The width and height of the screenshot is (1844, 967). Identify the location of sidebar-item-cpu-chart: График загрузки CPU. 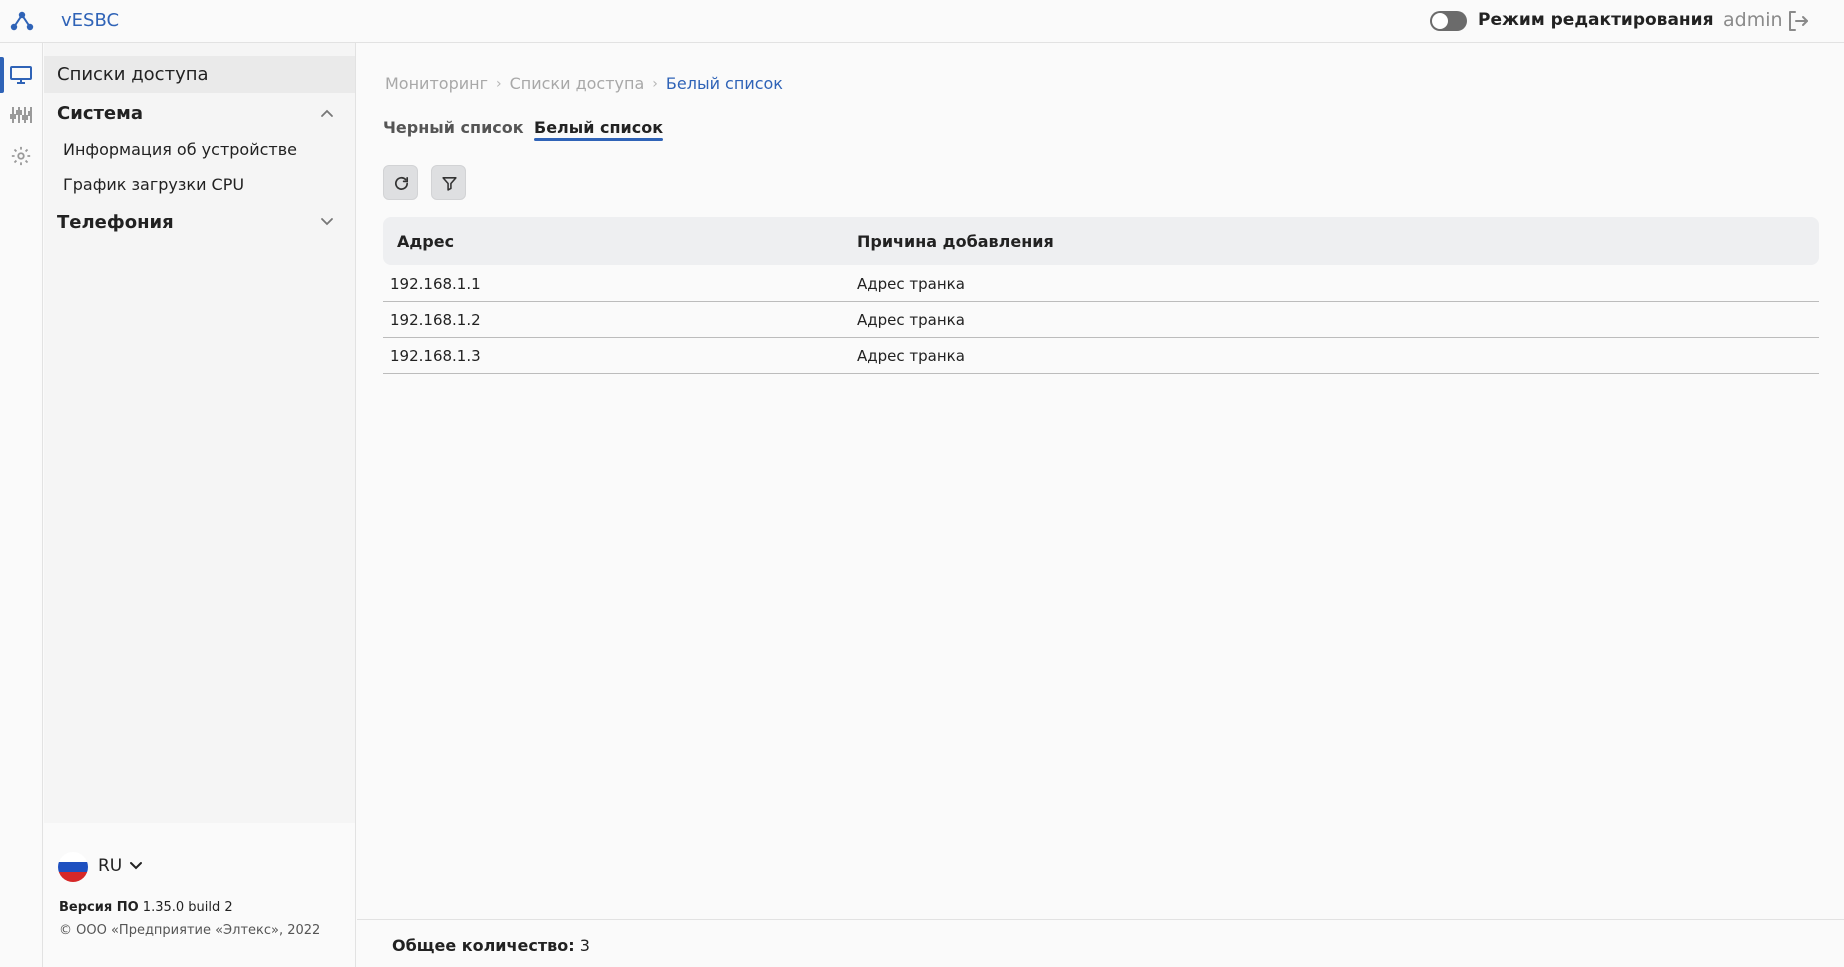
(153, 184).